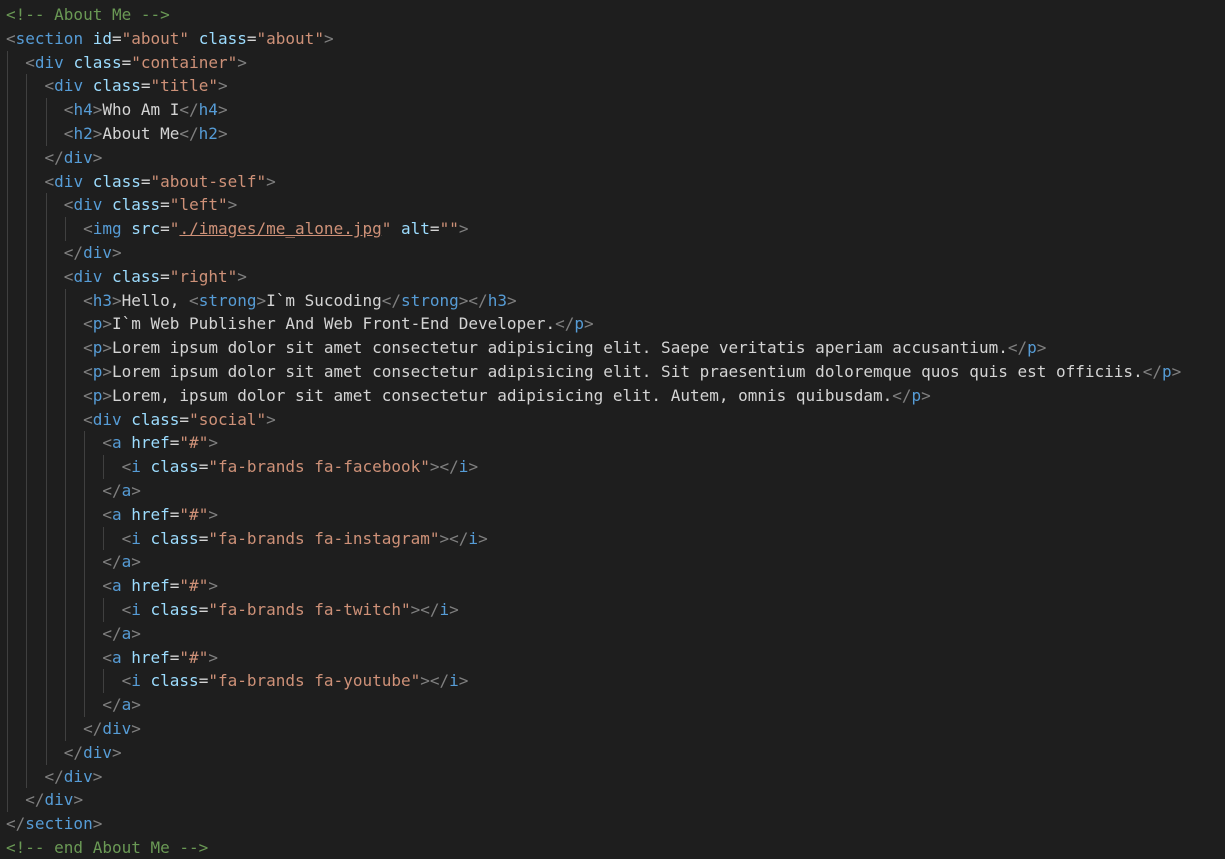  Describe the element at coordinates (593, 205) in the screenshot. I see `code-line: <div class="left">` at that location.